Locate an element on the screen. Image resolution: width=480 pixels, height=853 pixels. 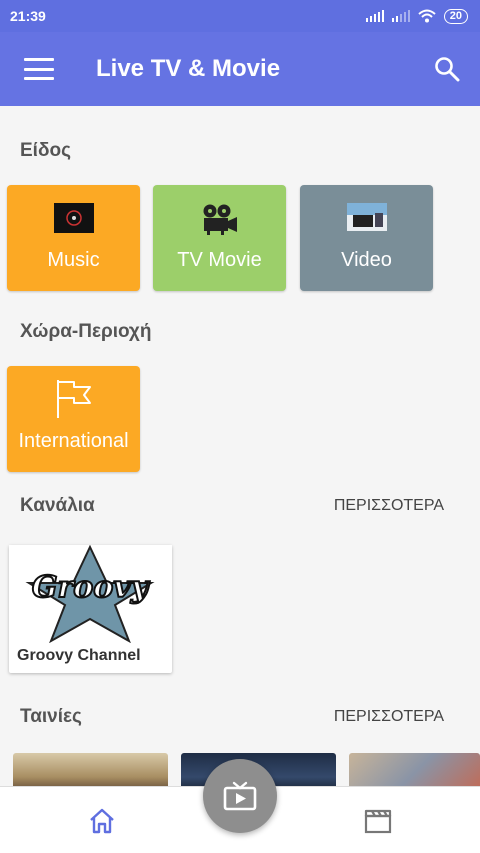
region-tile-international: International is located at coordinates (73, 419).